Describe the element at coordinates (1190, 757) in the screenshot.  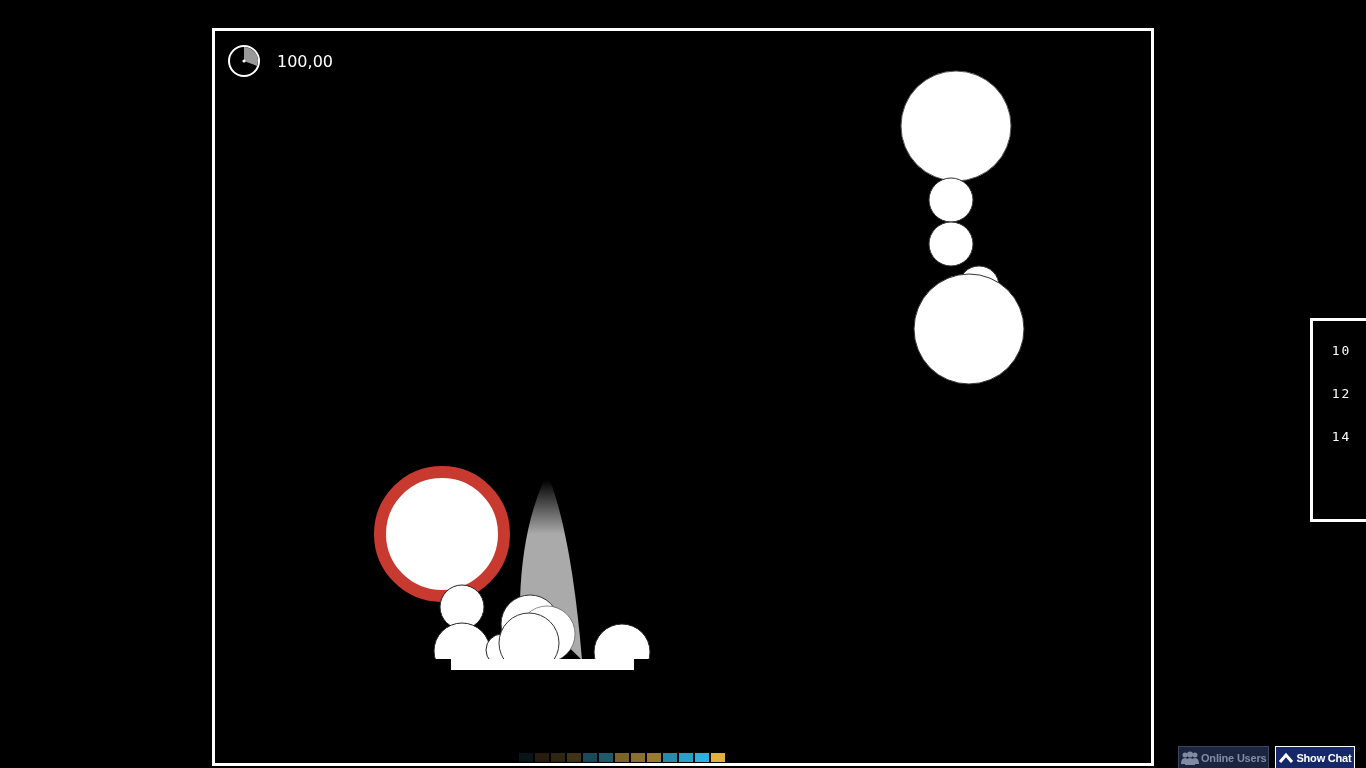
I see `users-icon` at that location.